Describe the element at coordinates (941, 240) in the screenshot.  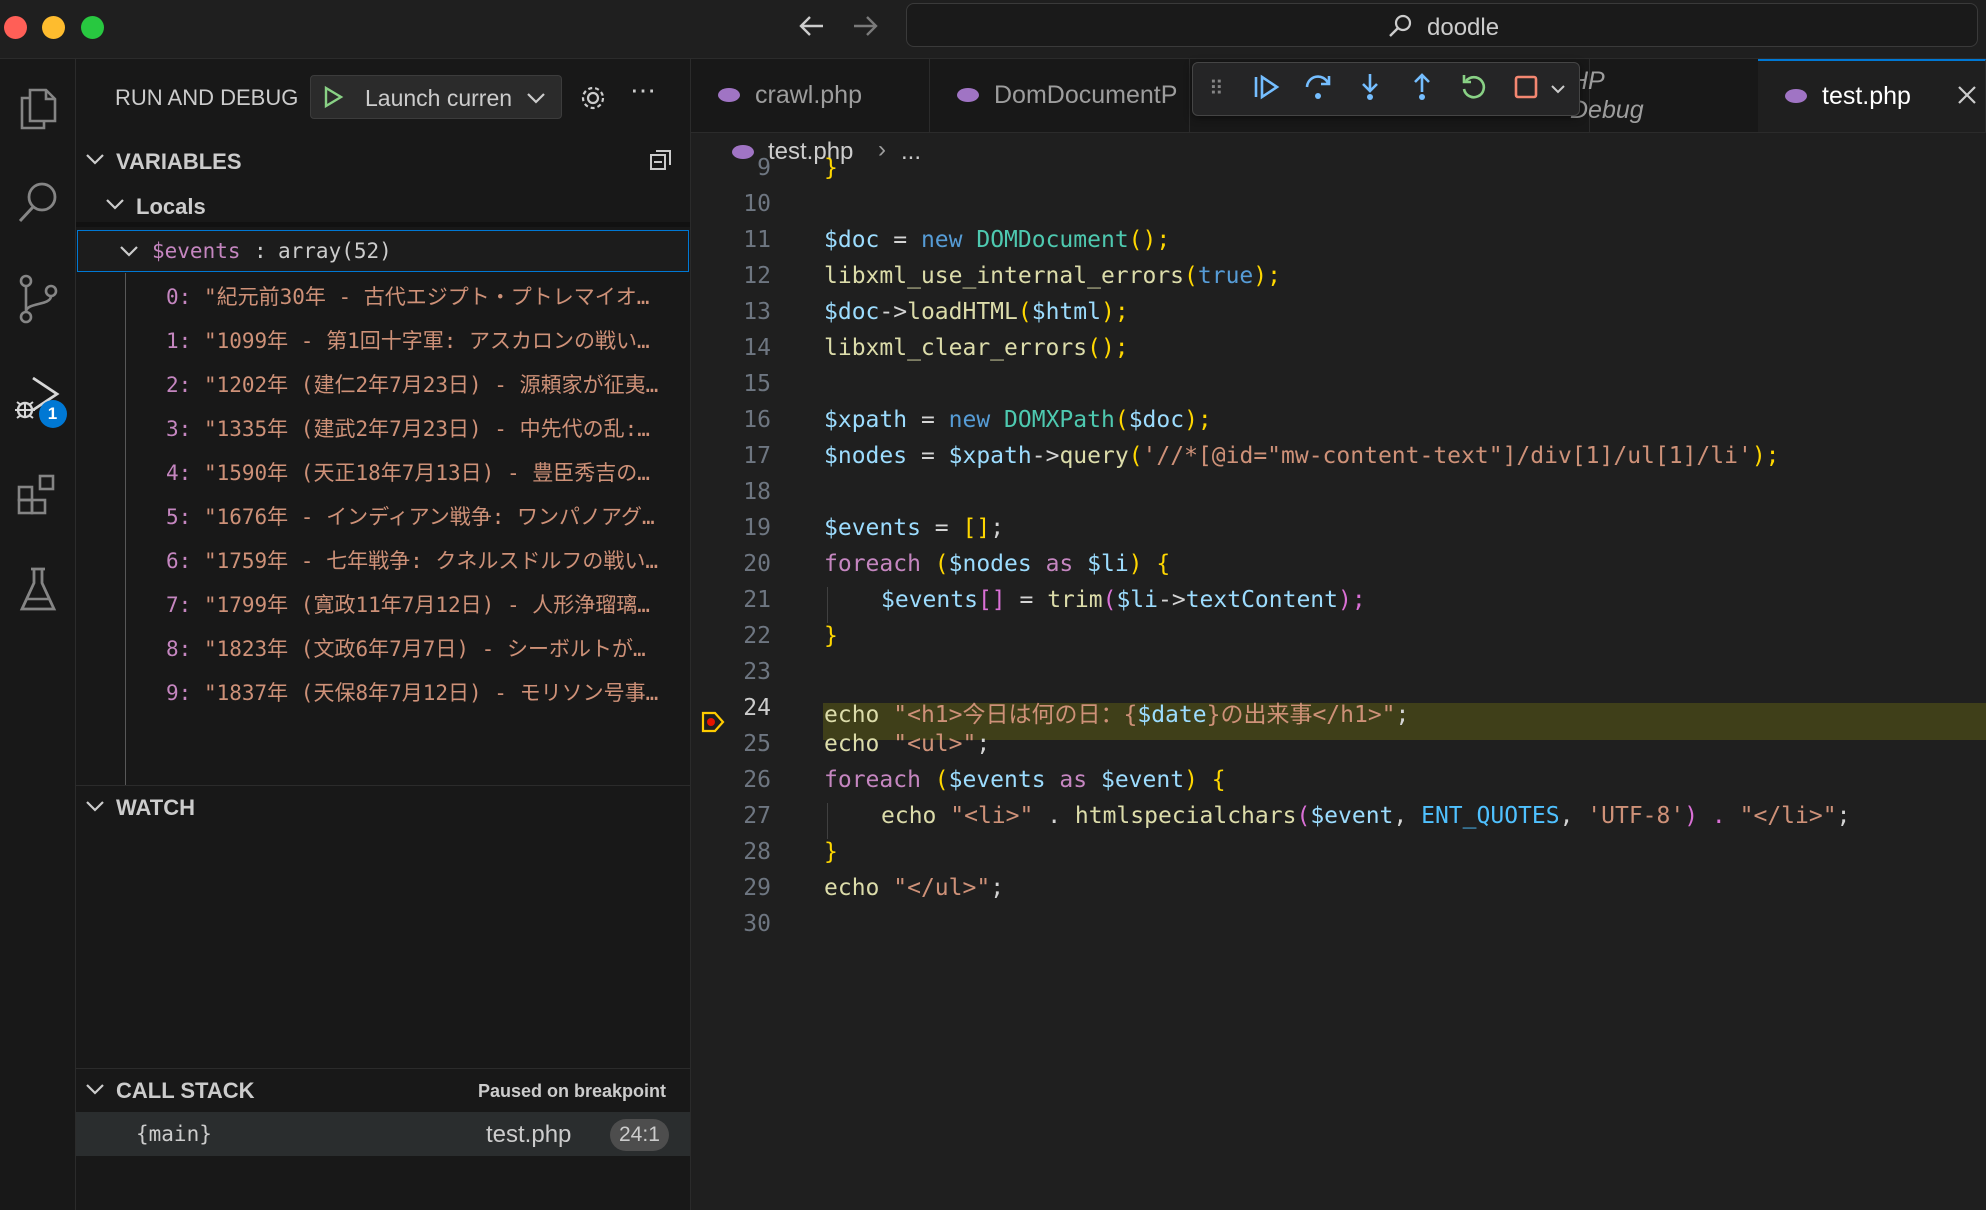
I see `code-token: new` at that location.